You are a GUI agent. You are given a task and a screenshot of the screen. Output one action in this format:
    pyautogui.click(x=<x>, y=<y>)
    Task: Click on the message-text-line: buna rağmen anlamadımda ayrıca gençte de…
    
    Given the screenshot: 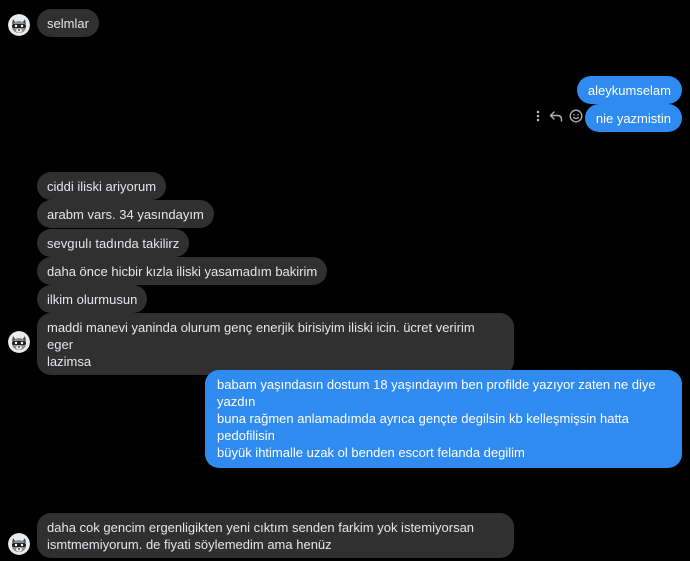 What is the action you would take?
    pyautogui.click(x=423, y=427)
    